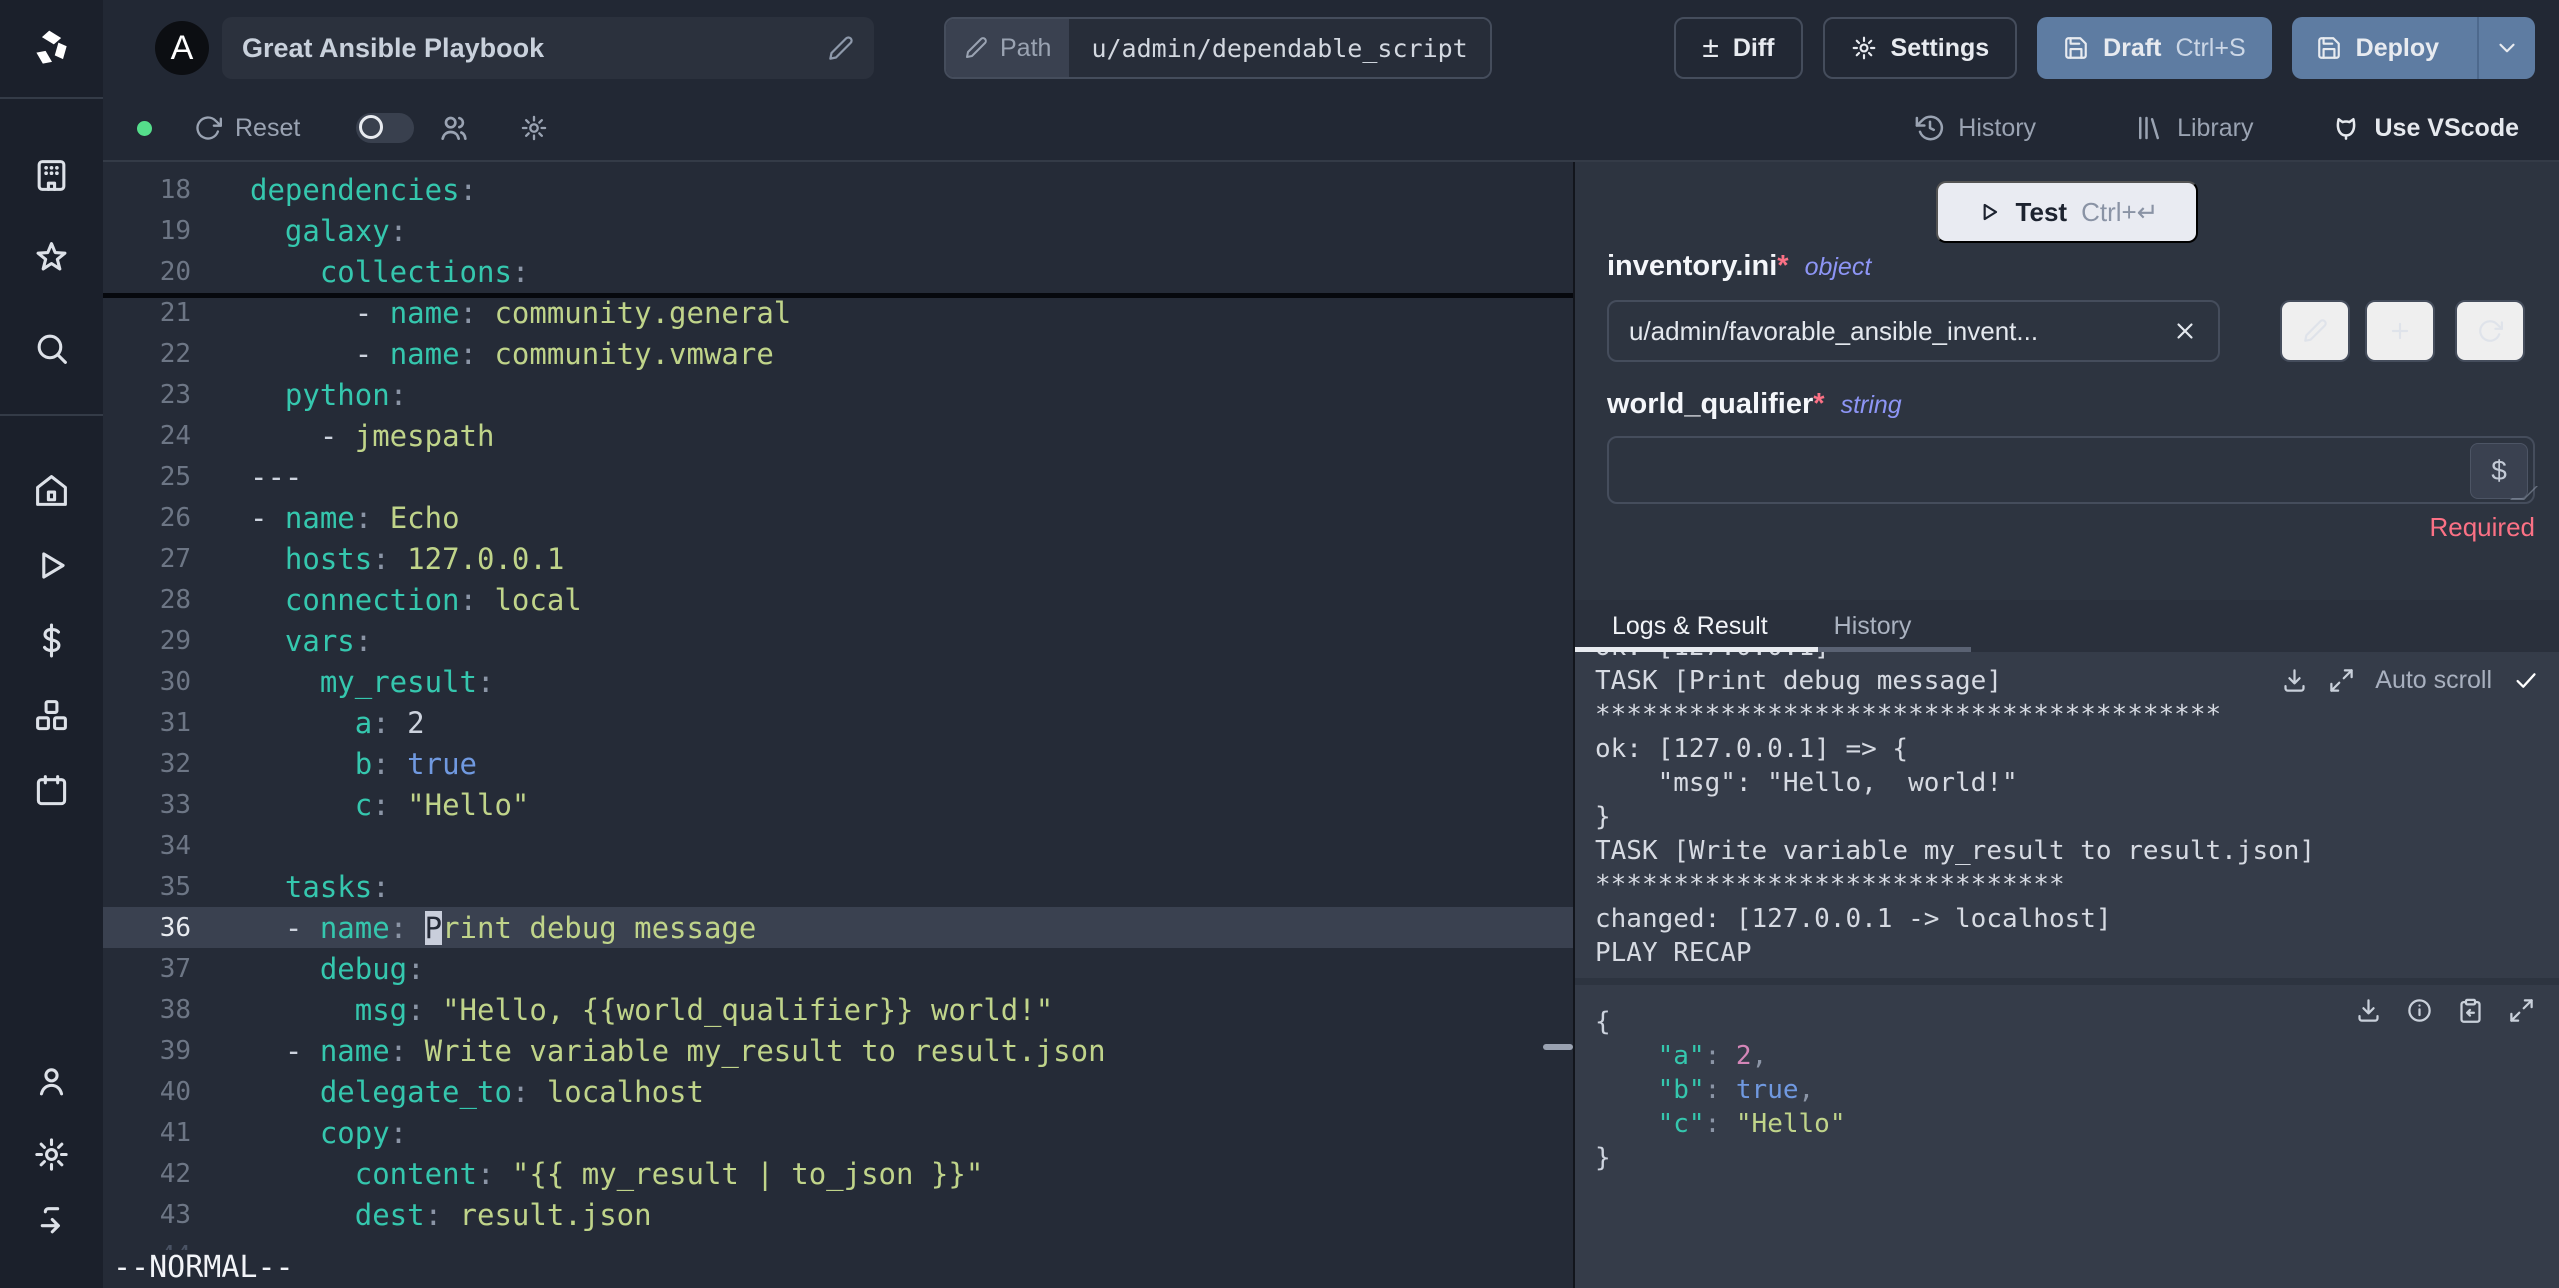 The width and height of the screenshot is (2559, 1288). Describe the element at coordinates (51, 1081) in the screenshot. I see `sidebar-item-account` at that location.